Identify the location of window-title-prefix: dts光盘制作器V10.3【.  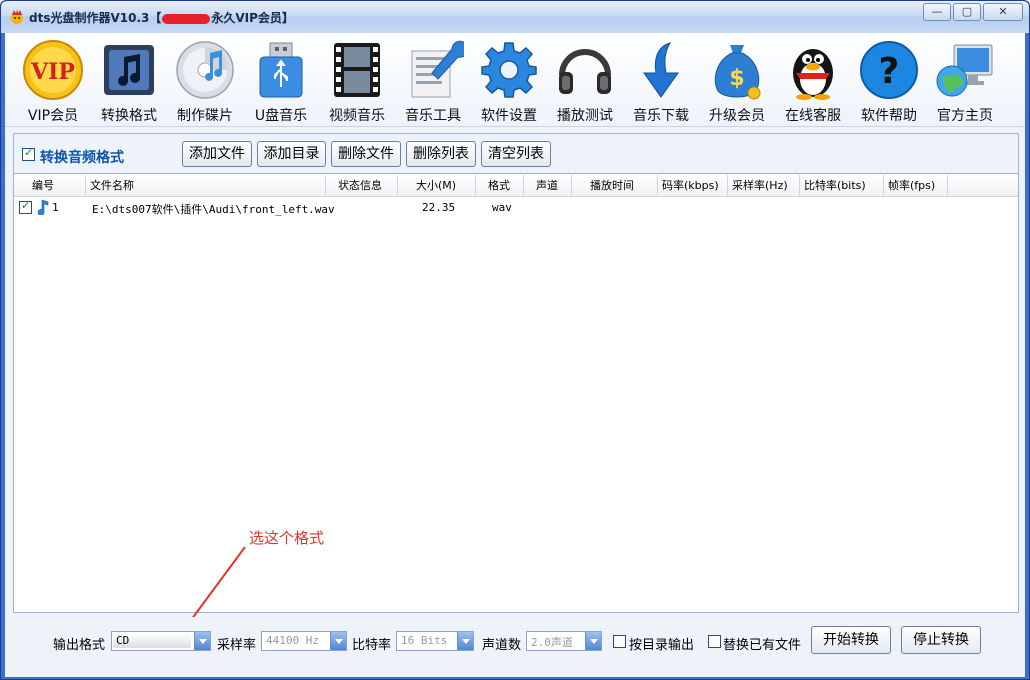
(95, 18).